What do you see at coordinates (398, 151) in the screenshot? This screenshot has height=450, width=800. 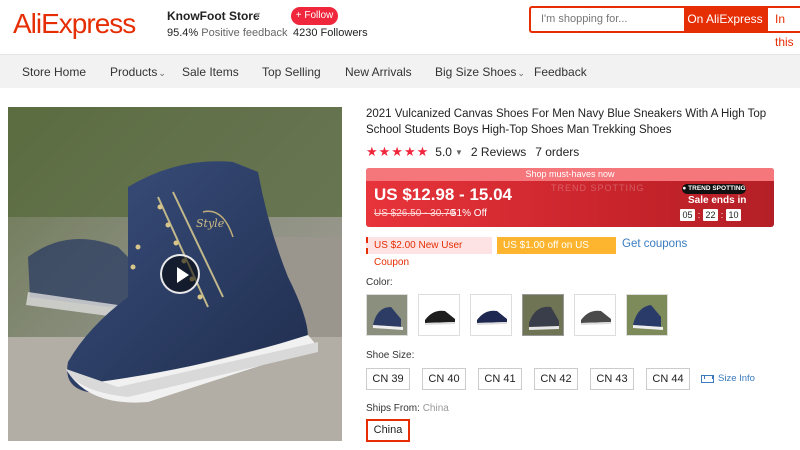 I see `star-rating-icon: ★★★★★` at bounding box center [398, 151].